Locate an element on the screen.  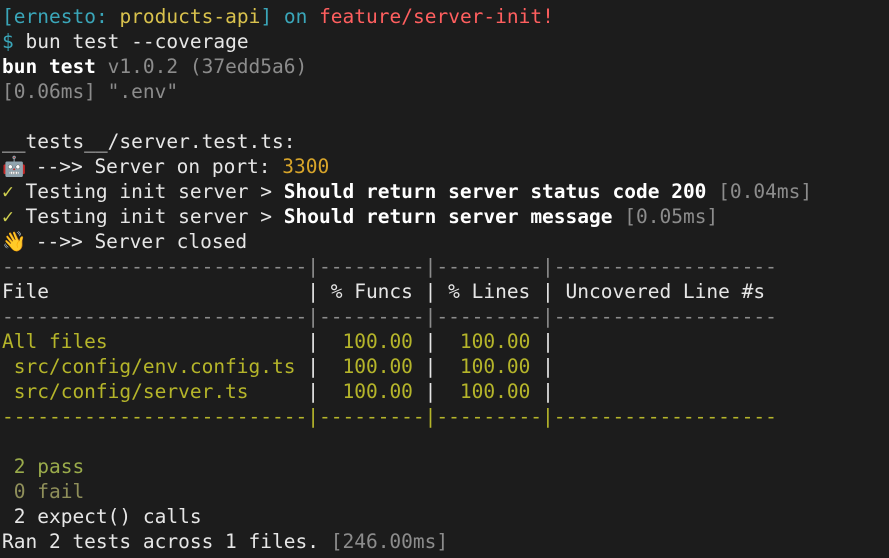
coverage-file: All files is located at coordinates (155, 341).